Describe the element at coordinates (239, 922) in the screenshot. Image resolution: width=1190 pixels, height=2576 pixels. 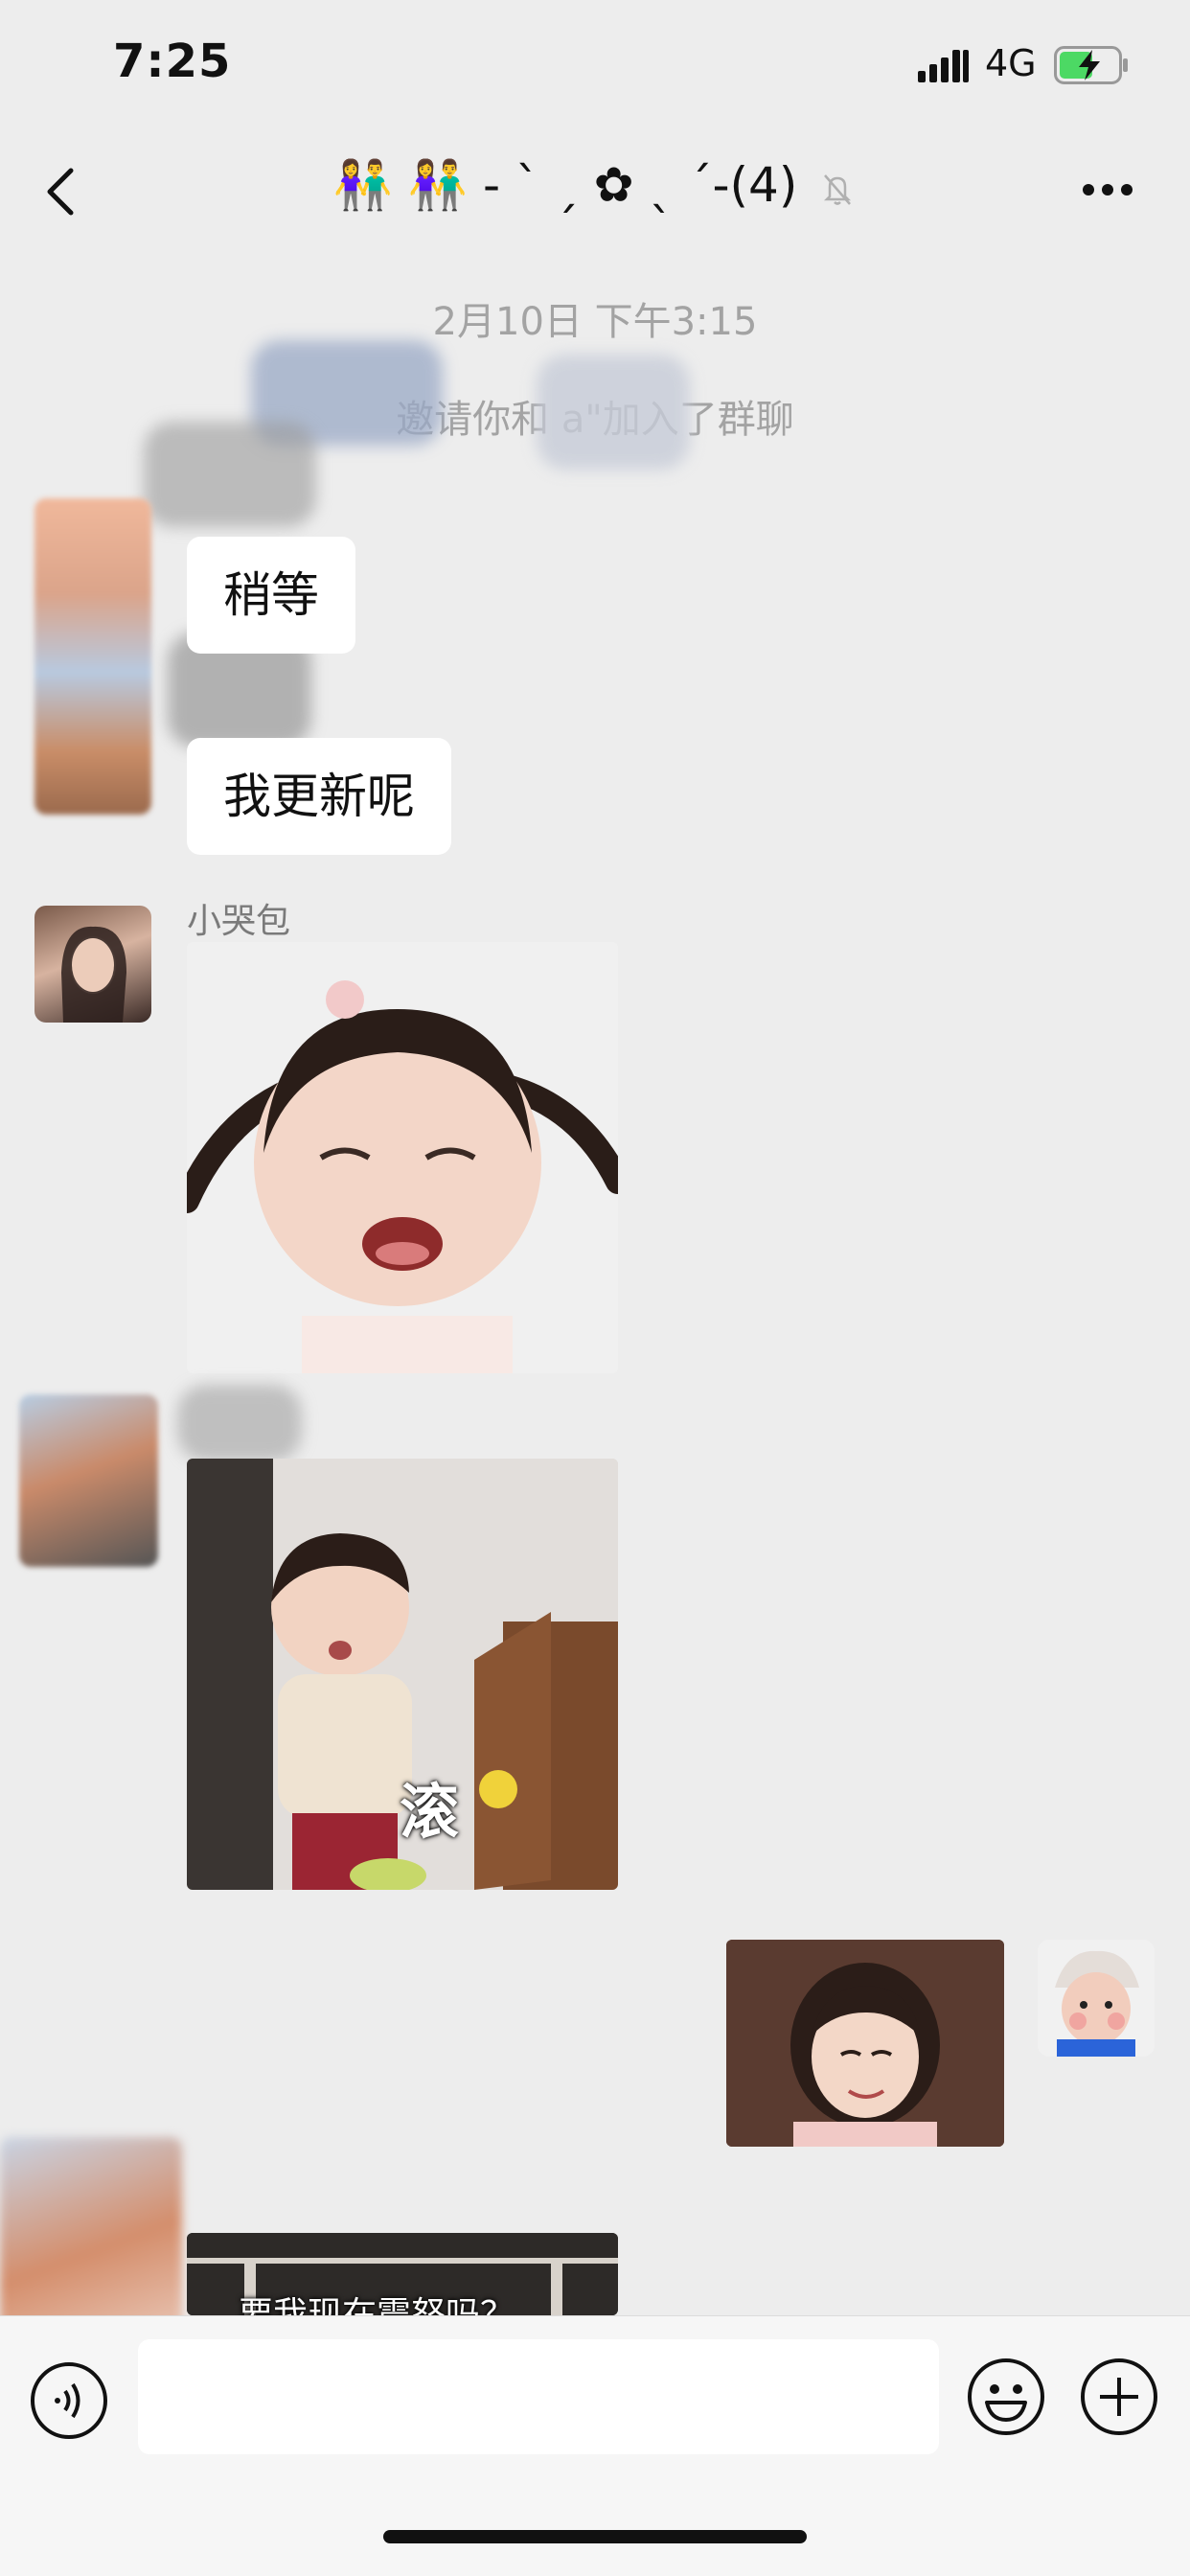
I see `sender-name: 小哭包` at that location.